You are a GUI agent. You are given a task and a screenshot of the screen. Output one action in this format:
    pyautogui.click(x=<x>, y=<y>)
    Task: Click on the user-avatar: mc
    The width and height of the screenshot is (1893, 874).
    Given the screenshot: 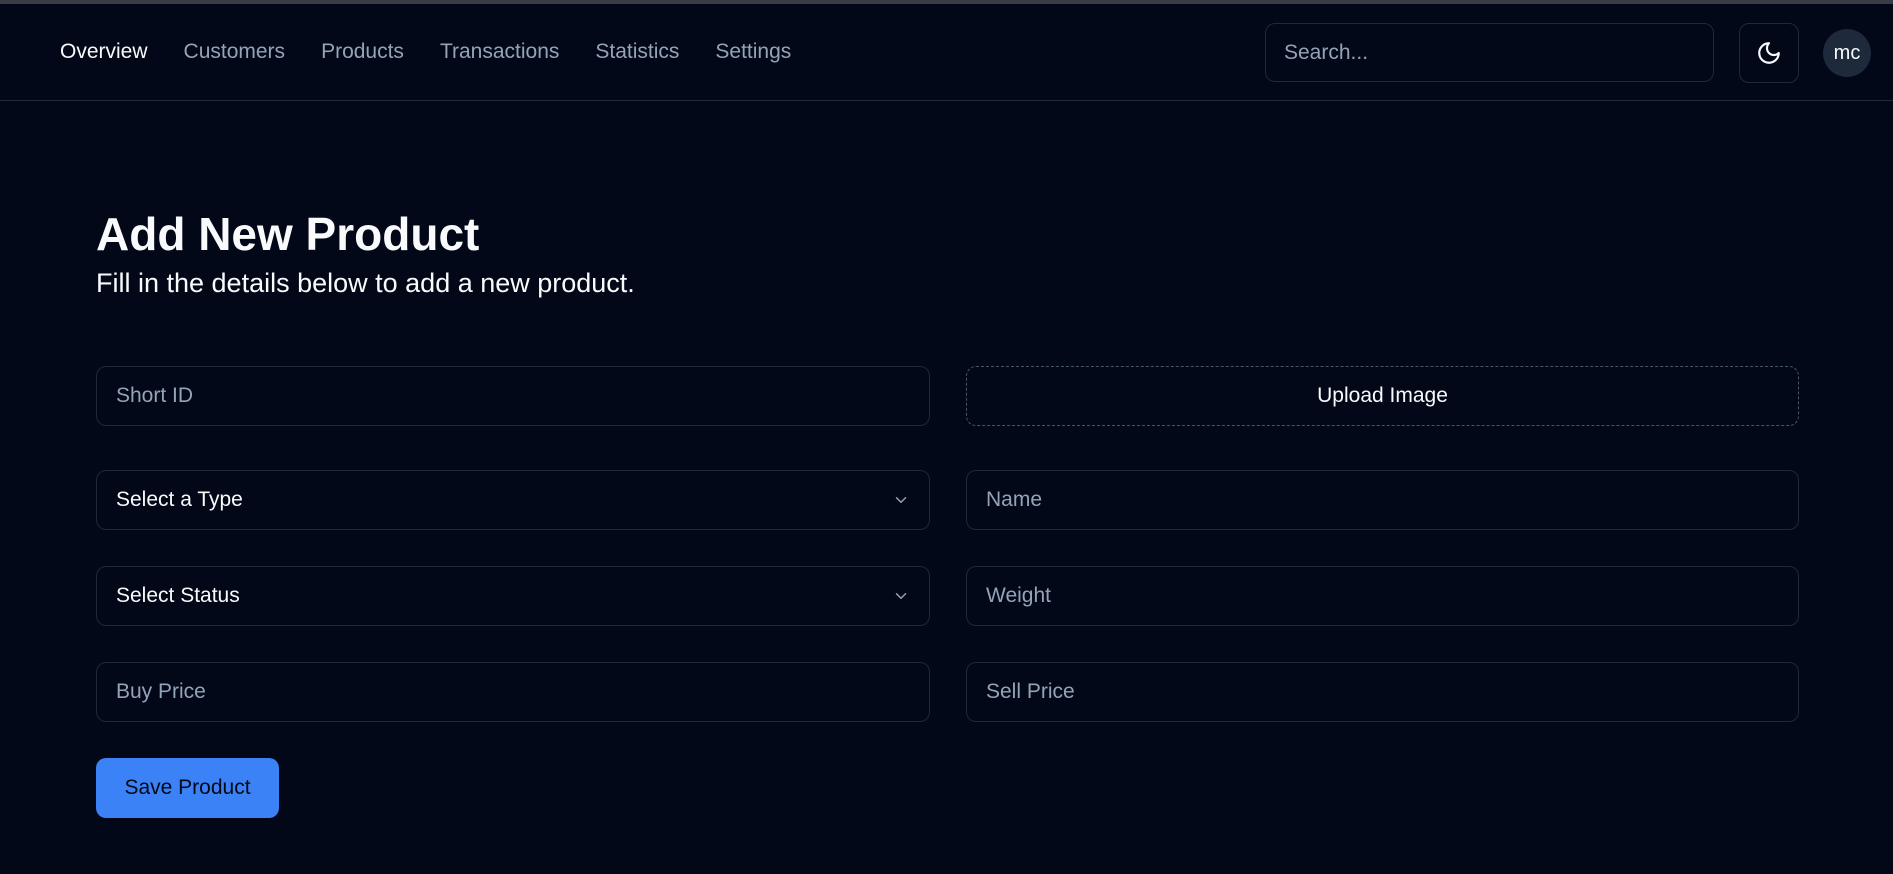 What is the action you would take?
    pyautogui.click(x=1847, y=53)
    